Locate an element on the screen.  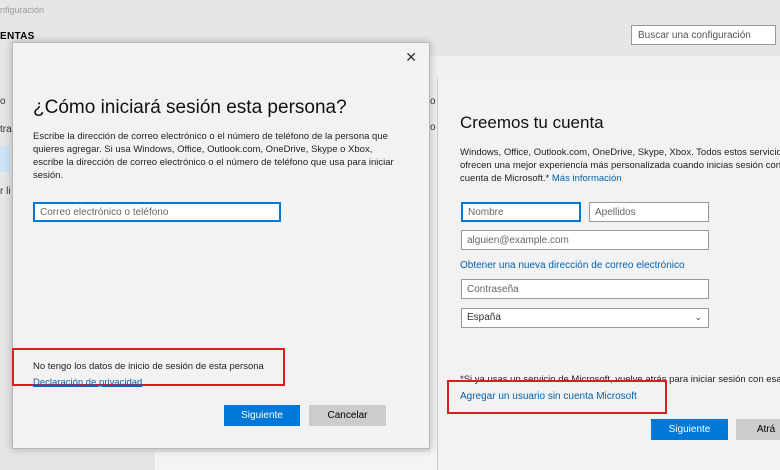
email-input is located at coordinates (585, 240).